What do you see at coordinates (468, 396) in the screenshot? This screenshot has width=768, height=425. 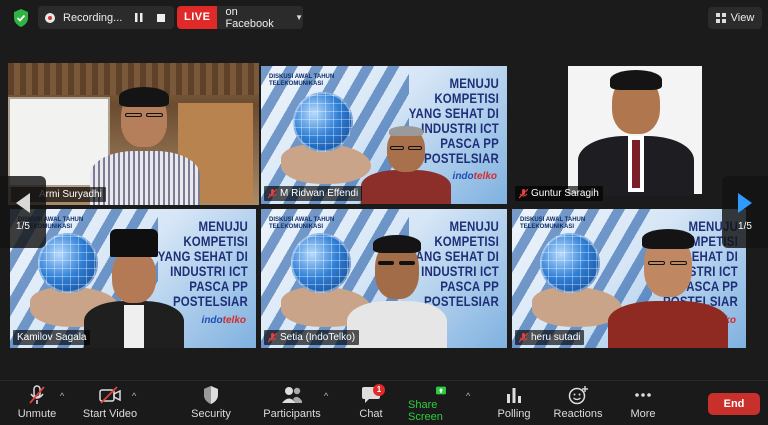 I see `share-options-caret: ^` at bounding box center [468, 396].